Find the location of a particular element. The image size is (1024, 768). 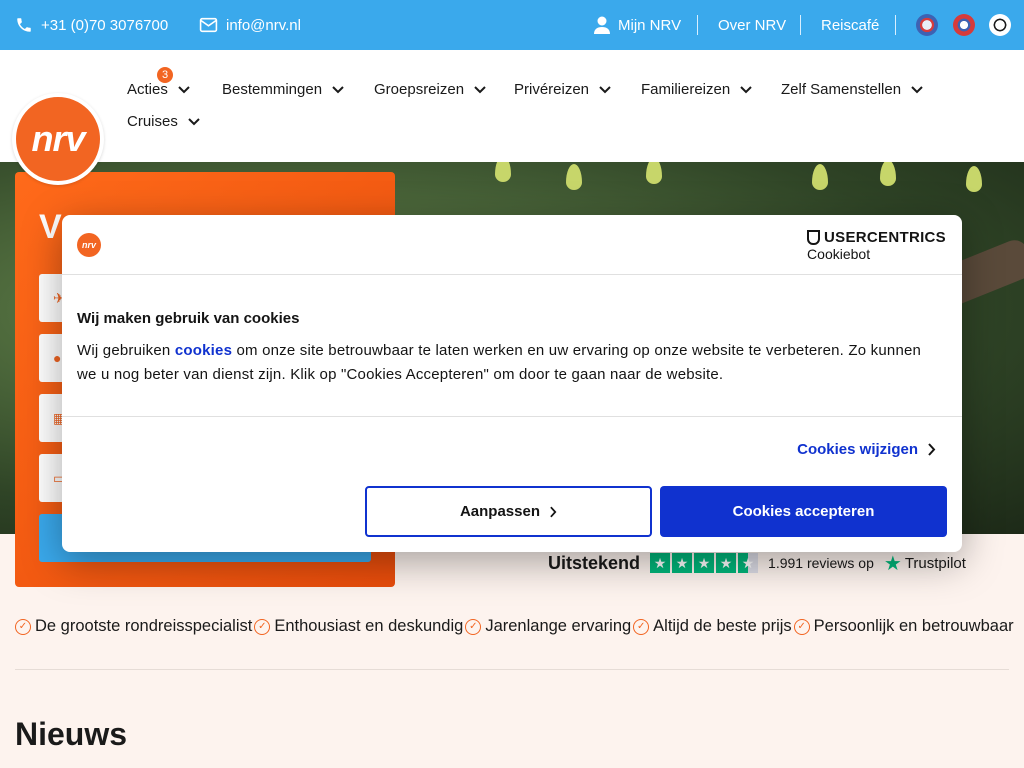

mini-logo-text: nrv is located at coordinates (88, 245).